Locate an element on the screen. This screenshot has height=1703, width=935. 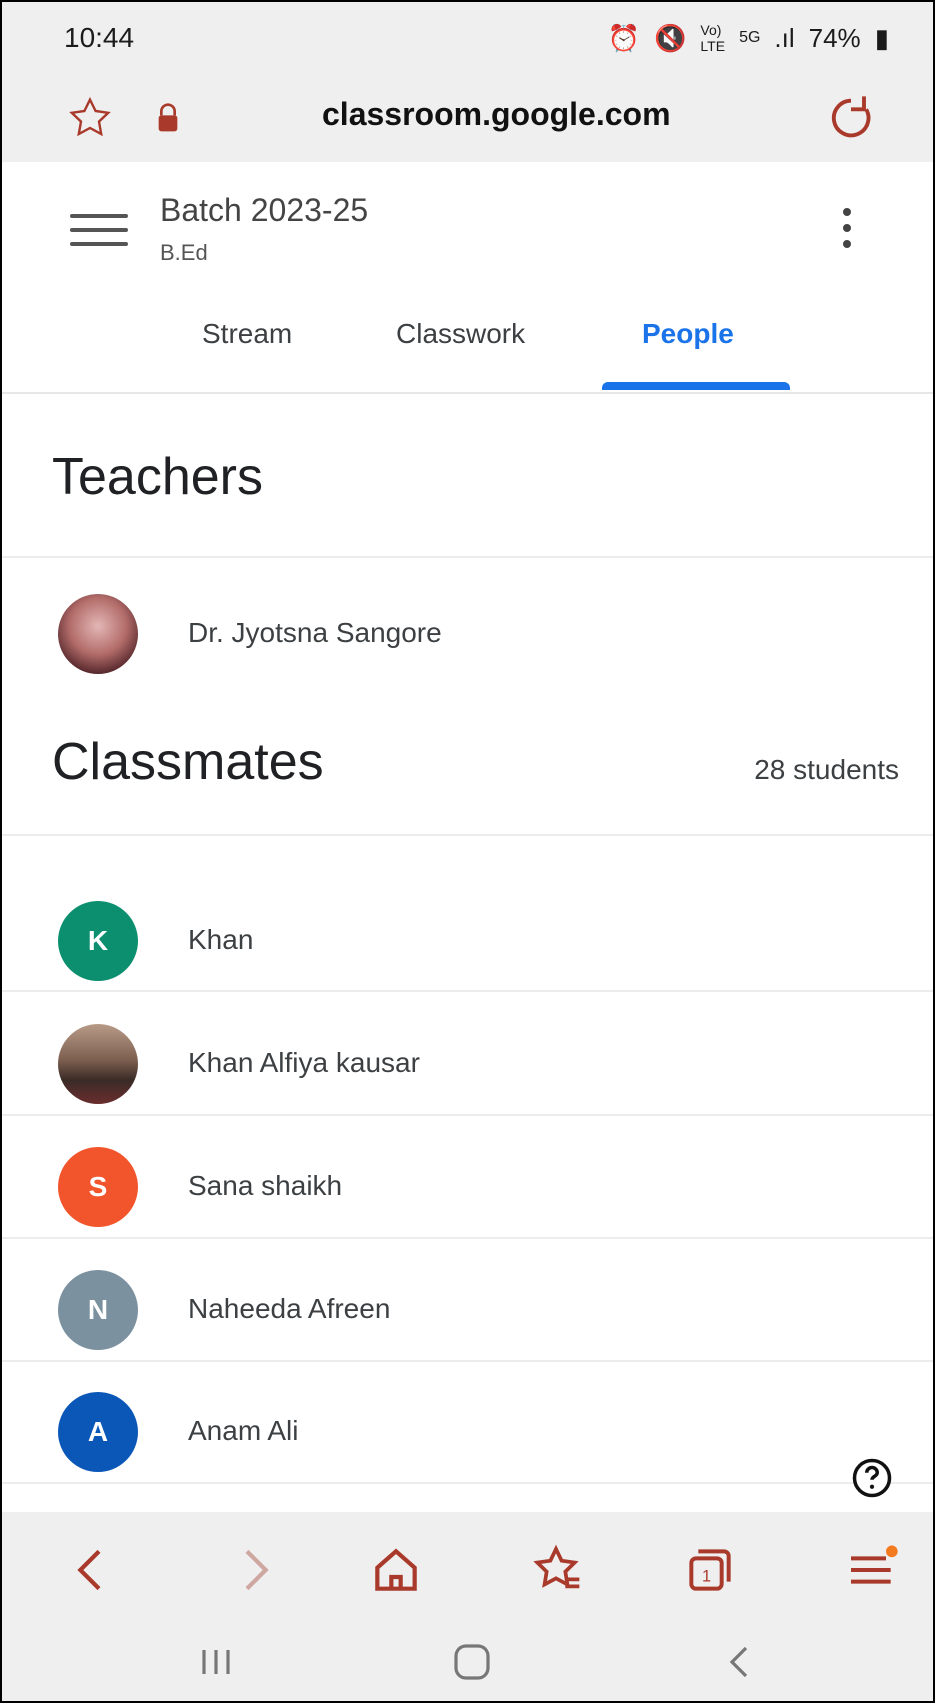
home-icon is located at coordinates (396, 1570).